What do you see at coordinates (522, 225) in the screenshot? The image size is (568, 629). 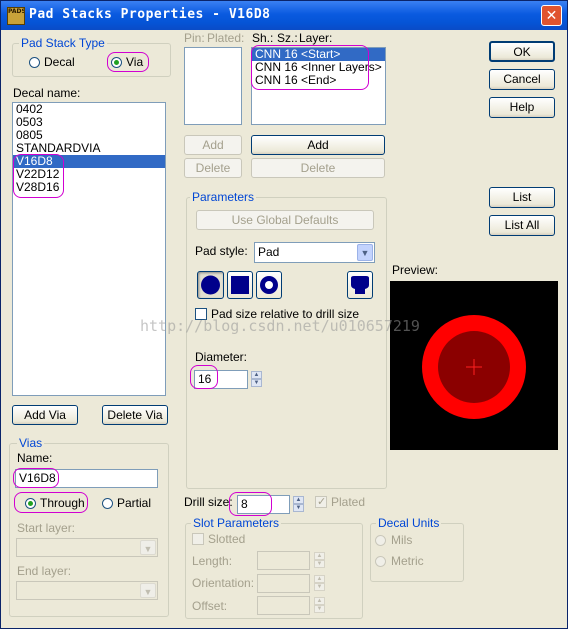 I see `list-all-button: List All` at bounding box center [522, 225].